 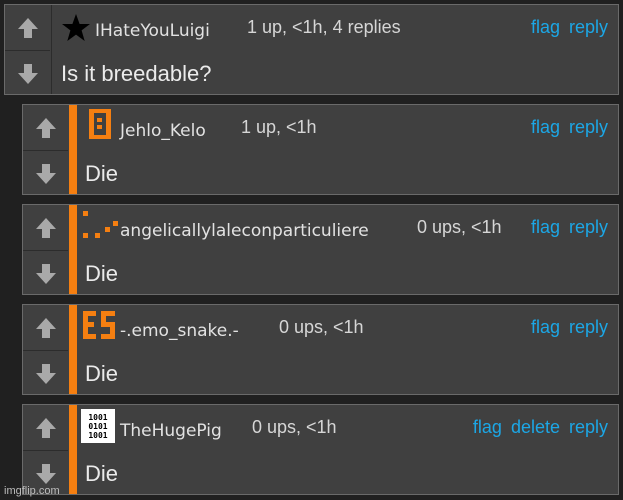 I want to click on pixel-zero-icon, so click(x=100, y=124).